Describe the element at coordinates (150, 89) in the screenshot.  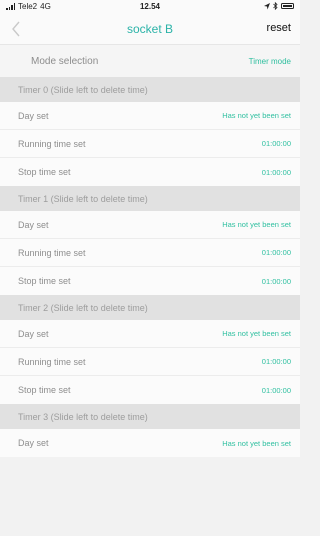
I see `timer-header: Timer 0 (Slide left to delete time)` at that location.